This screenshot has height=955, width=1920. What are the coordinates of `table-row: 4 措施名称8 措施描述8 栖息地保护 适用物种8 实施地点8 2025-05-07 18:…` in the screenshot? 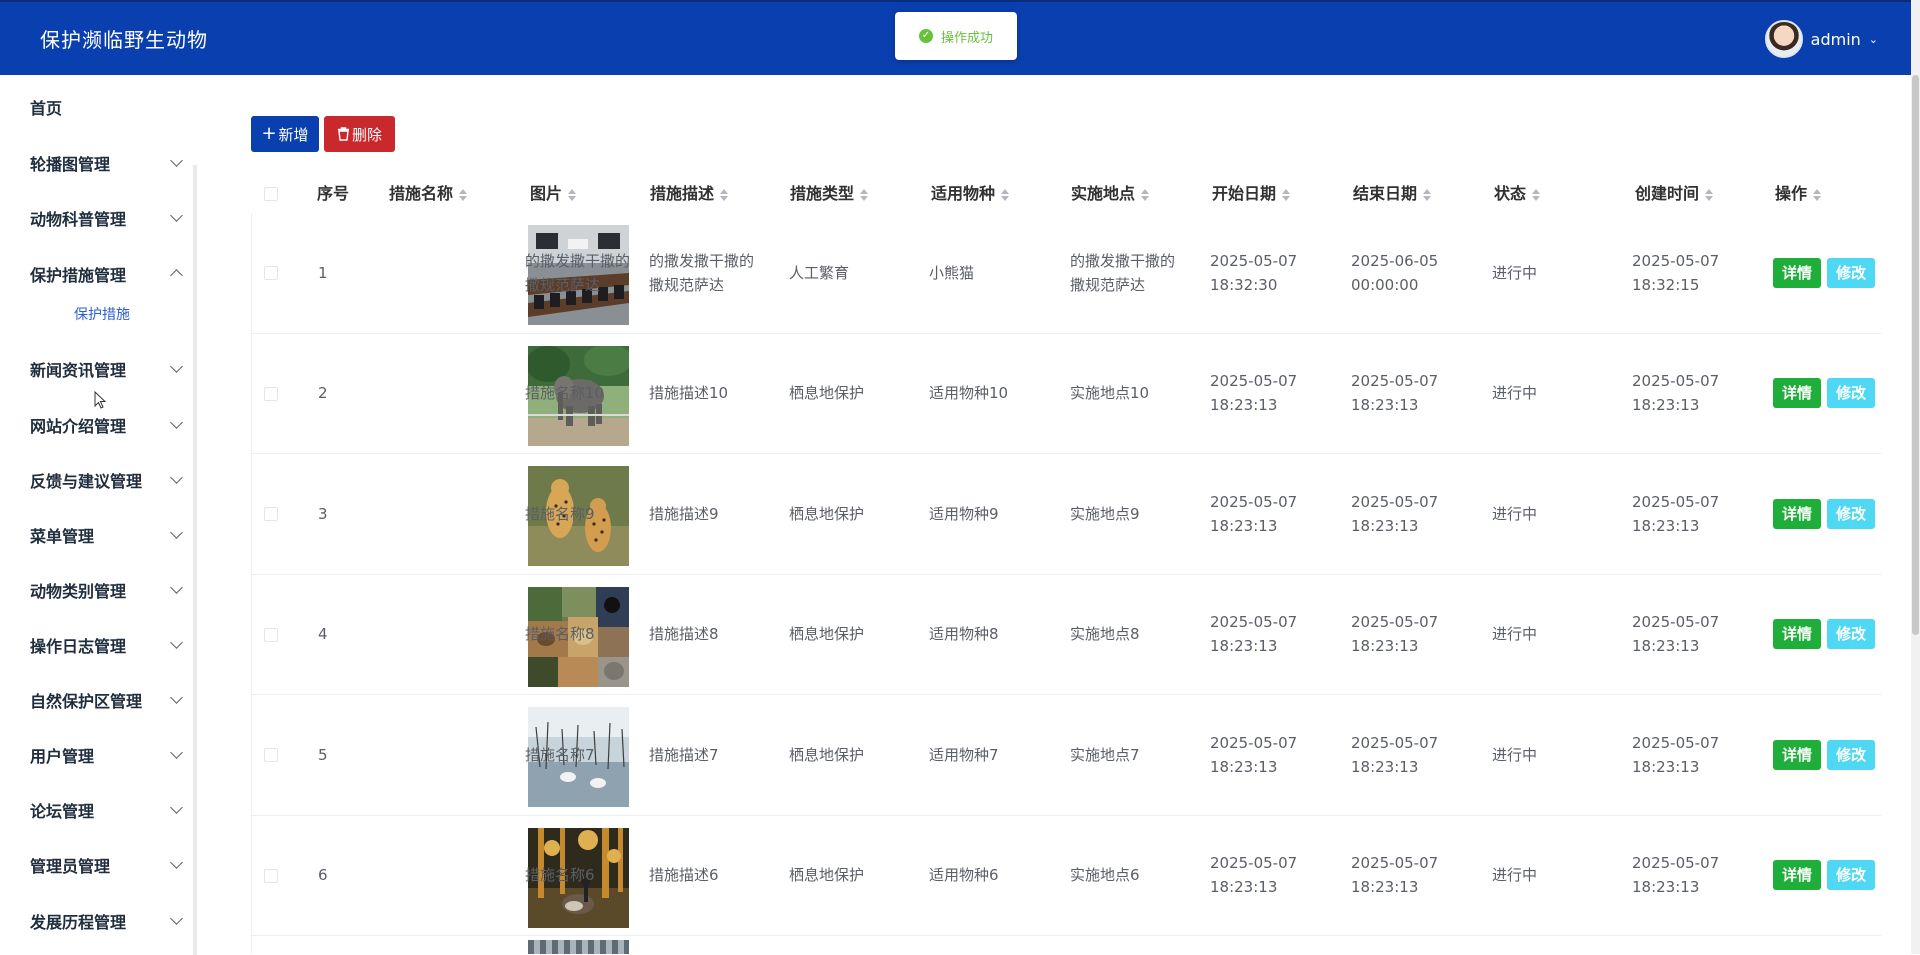 It's located at (1066, 635).